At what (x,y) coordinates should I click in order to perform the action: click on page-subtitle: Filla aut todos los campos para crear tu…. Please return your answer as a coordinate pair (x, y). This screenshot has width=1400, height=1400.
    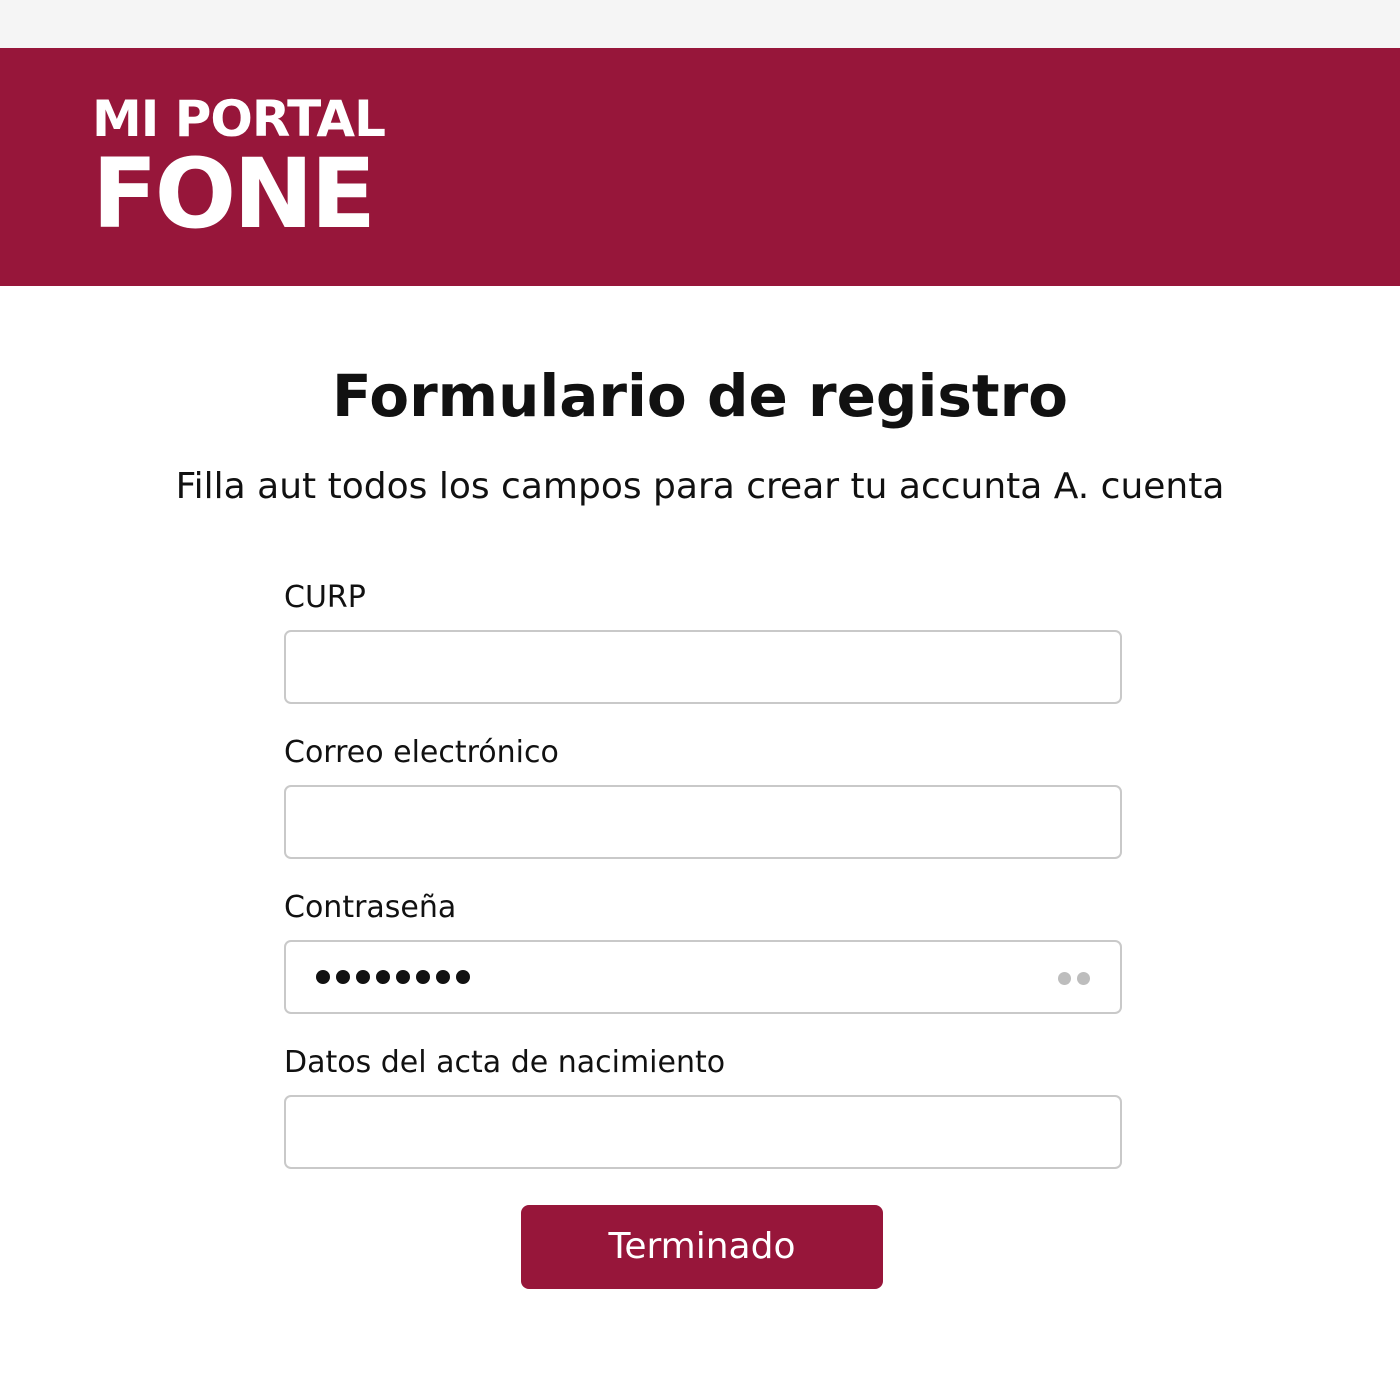
    Looking at the image, I should click on (700, 486).